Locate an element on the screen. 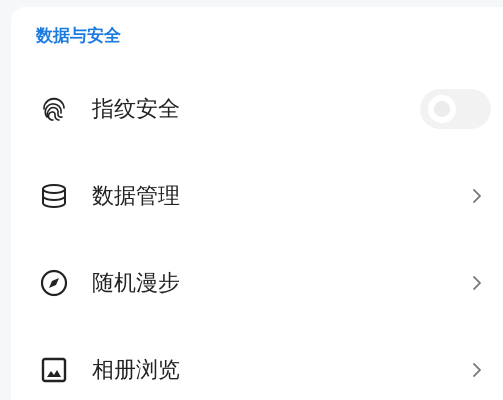  setting-label: 随机漫步 is located at coordinates (136, 284).